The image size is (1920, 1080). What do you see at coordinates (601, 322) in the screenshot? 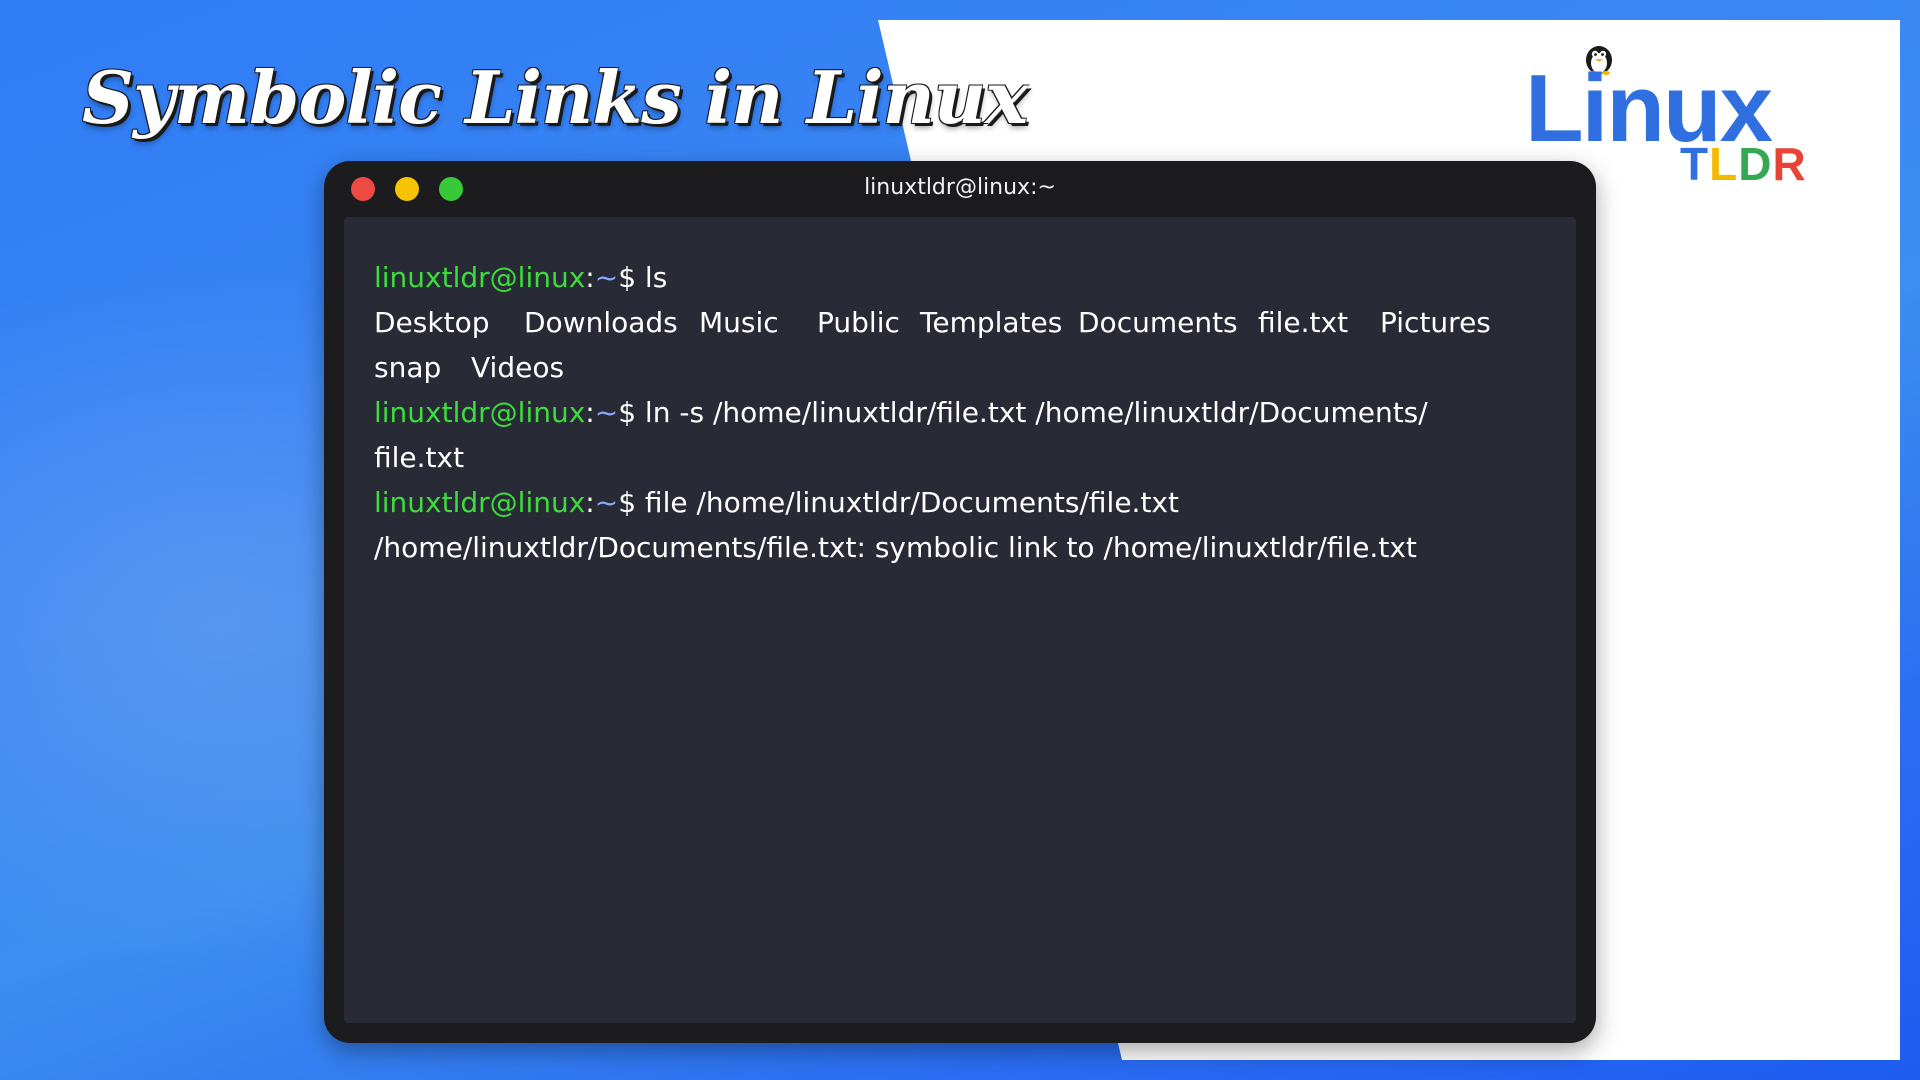
I see `ls-entry: Downloads` at bounding box center [601, 322].